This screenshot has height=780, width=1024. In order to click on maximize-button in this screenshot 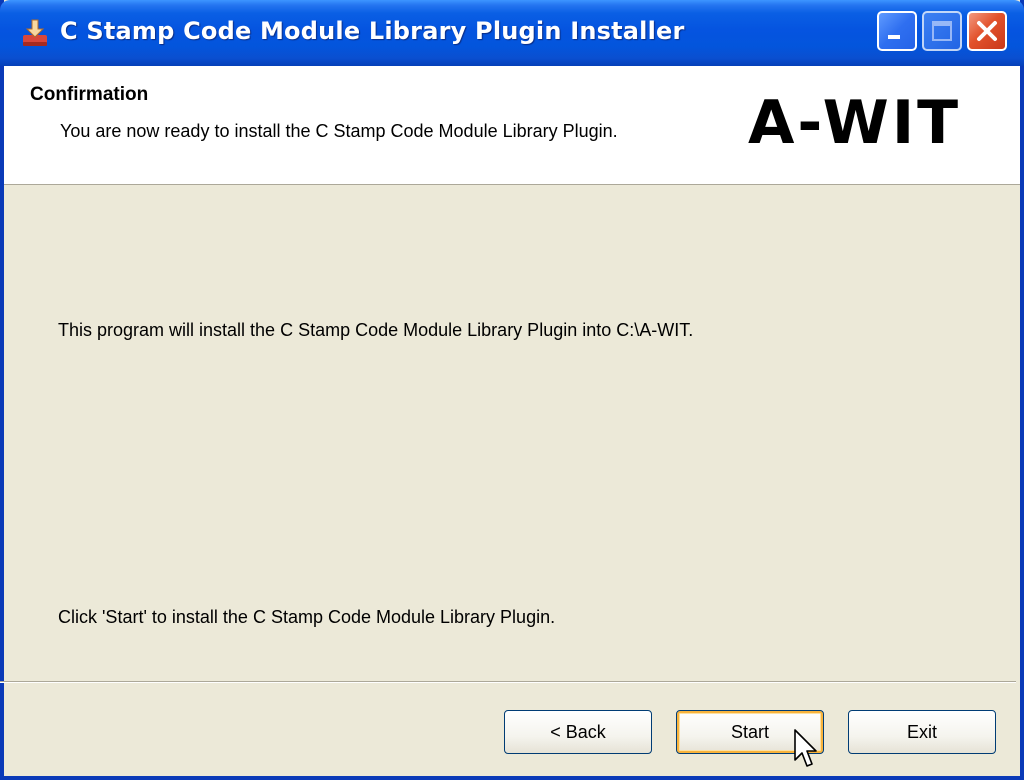, I will do `click(942, 31)`.